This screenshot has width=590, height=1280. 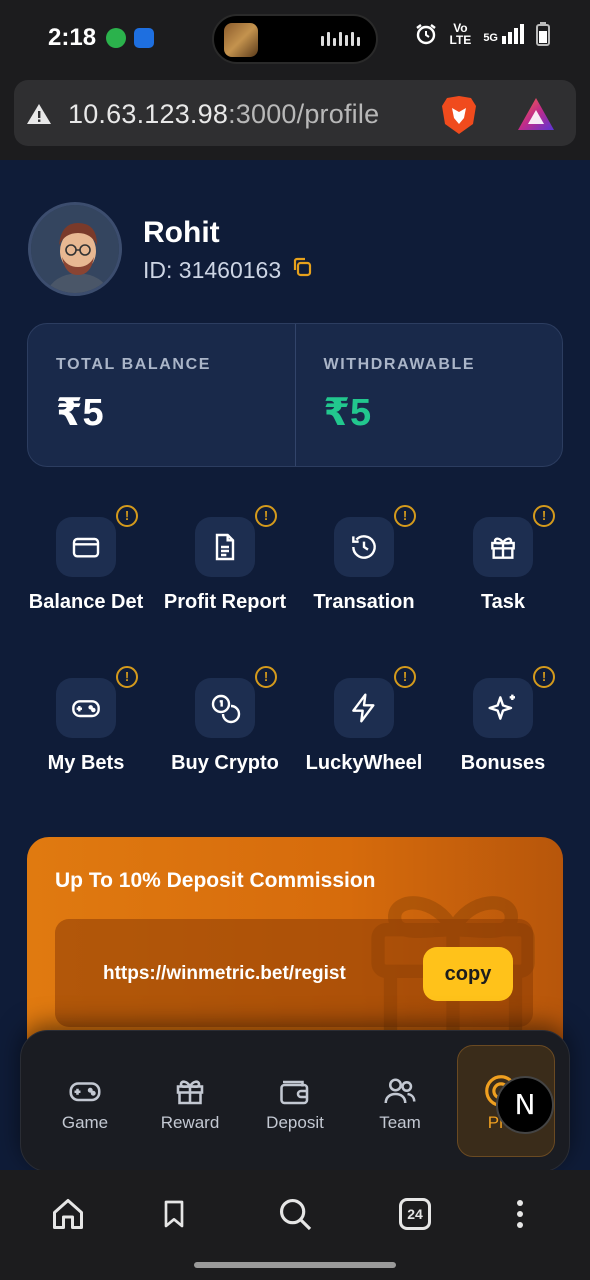 What do you see at coordinates (39, 114) in the screenshot?
I see `warning-icon` at bounding box center [39, 114].